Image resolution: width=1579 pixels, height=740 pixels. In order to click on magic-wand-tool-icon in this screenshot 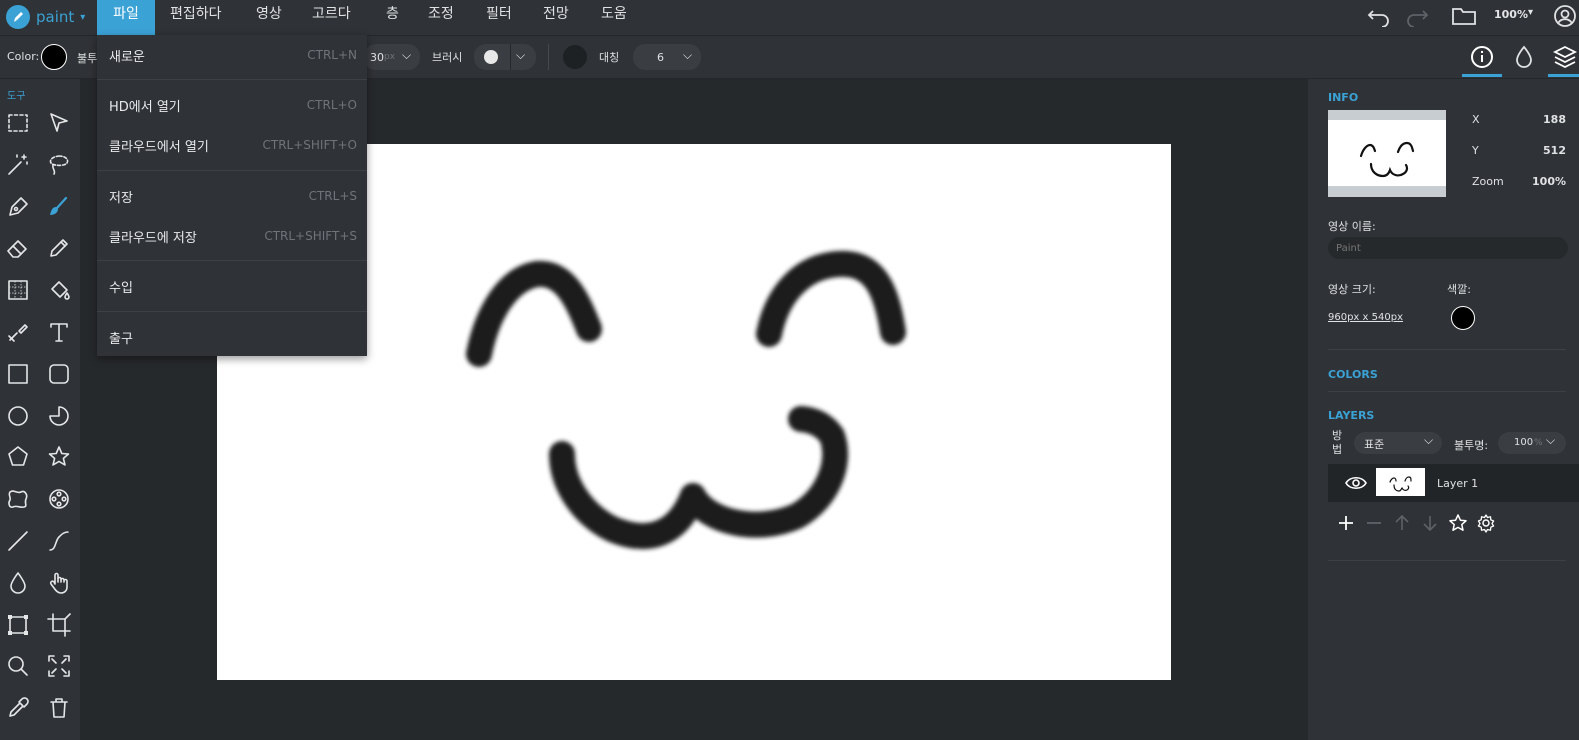, I will do `click(18, 165)`.